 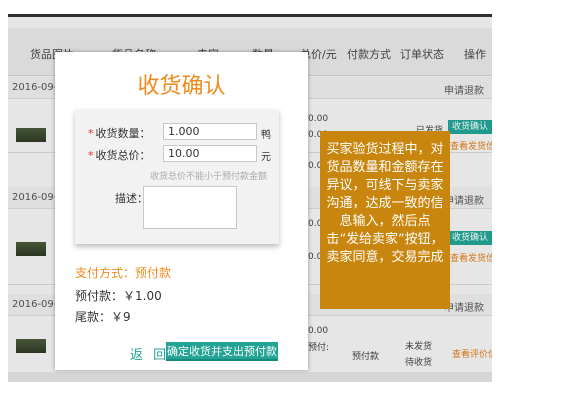 What do you see at coordinates (266, 157) in the screenshot?
I see `total-unit: 元` at bounding box center [266, 157].